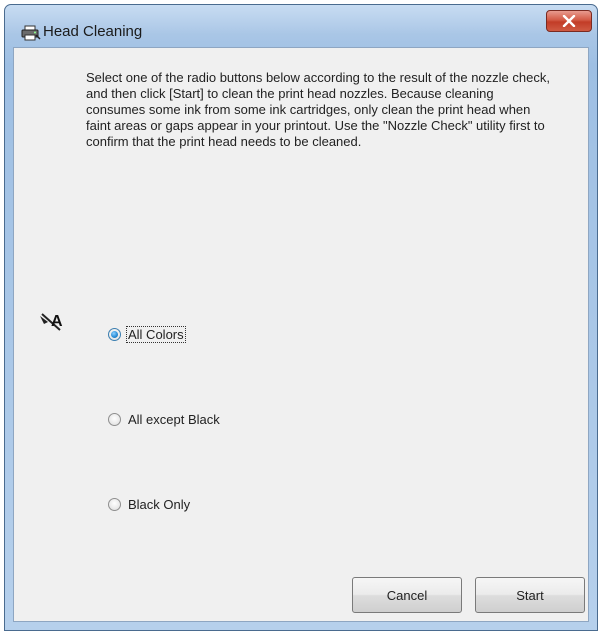 The width and height of the screenshot is (604, 635). Describe the element at coordinates (156, 334) in the screenshot. I see `option-label: All Colors` at that location.